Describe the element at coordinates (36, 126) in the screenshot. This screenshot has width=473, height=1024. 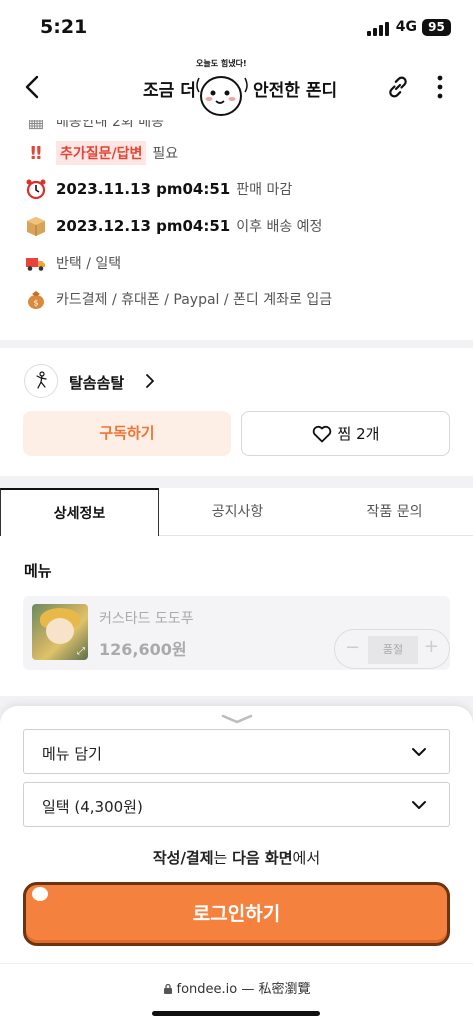
I see `calendar-icon: ▦` at that location.